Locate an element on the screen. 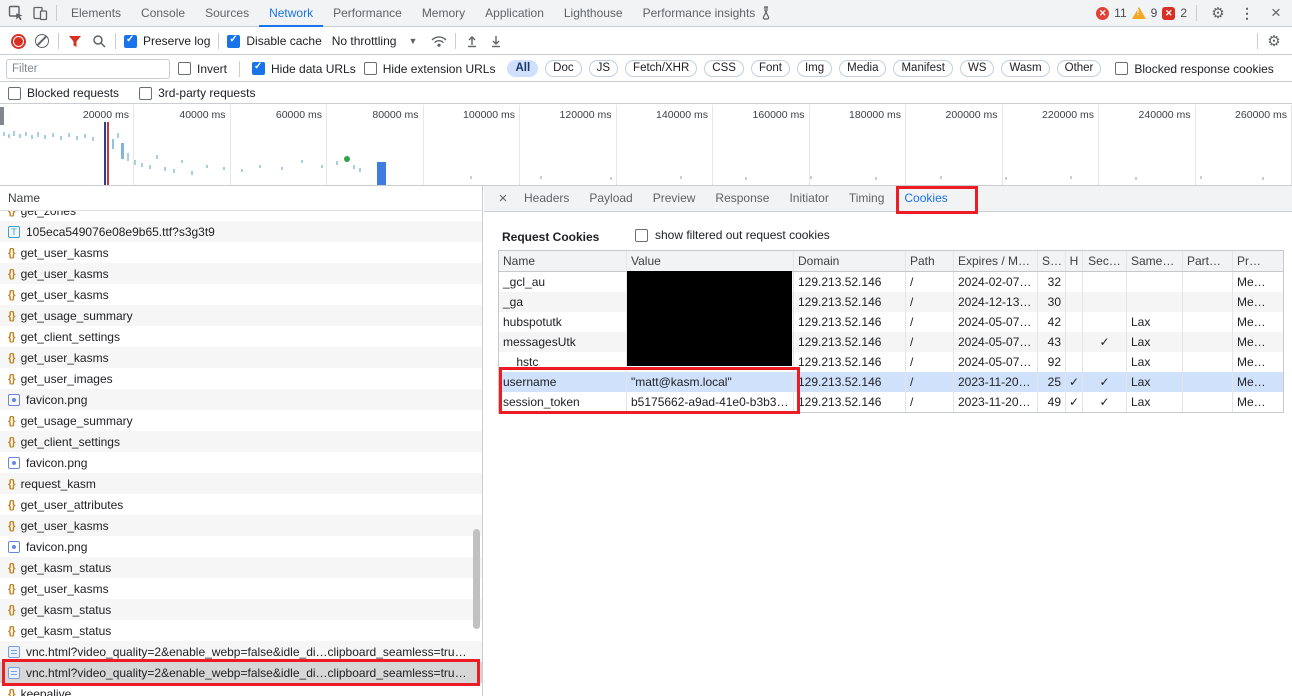  request-row-get-zones: {} get_zones is located at coordinates (241, 216).